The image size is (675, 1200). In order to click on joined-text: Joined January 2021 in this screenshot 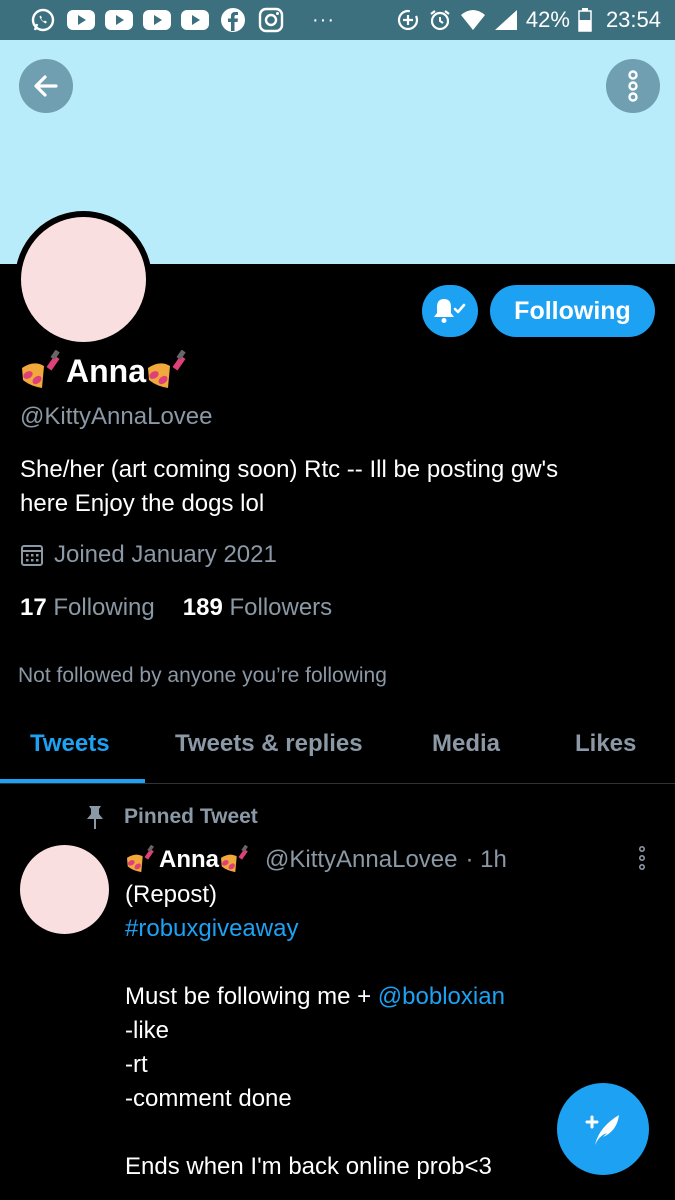, I will do `click(165, 554)`.